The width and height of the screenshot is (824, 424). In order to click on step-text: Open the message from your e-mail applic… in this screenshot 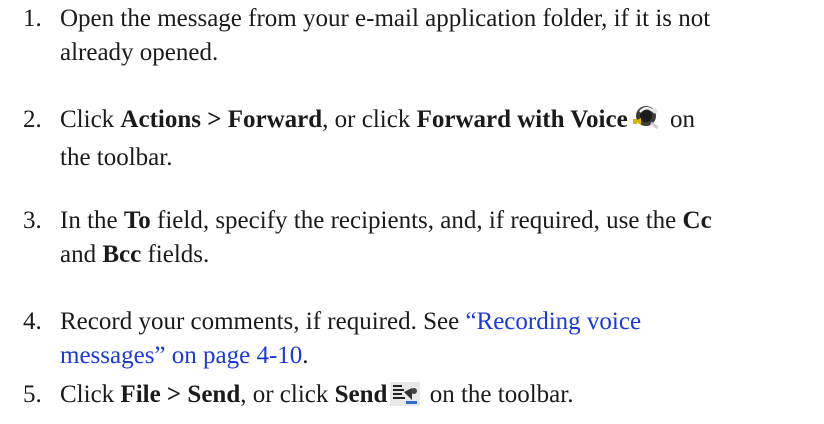, I will do `click(442, 36)`.